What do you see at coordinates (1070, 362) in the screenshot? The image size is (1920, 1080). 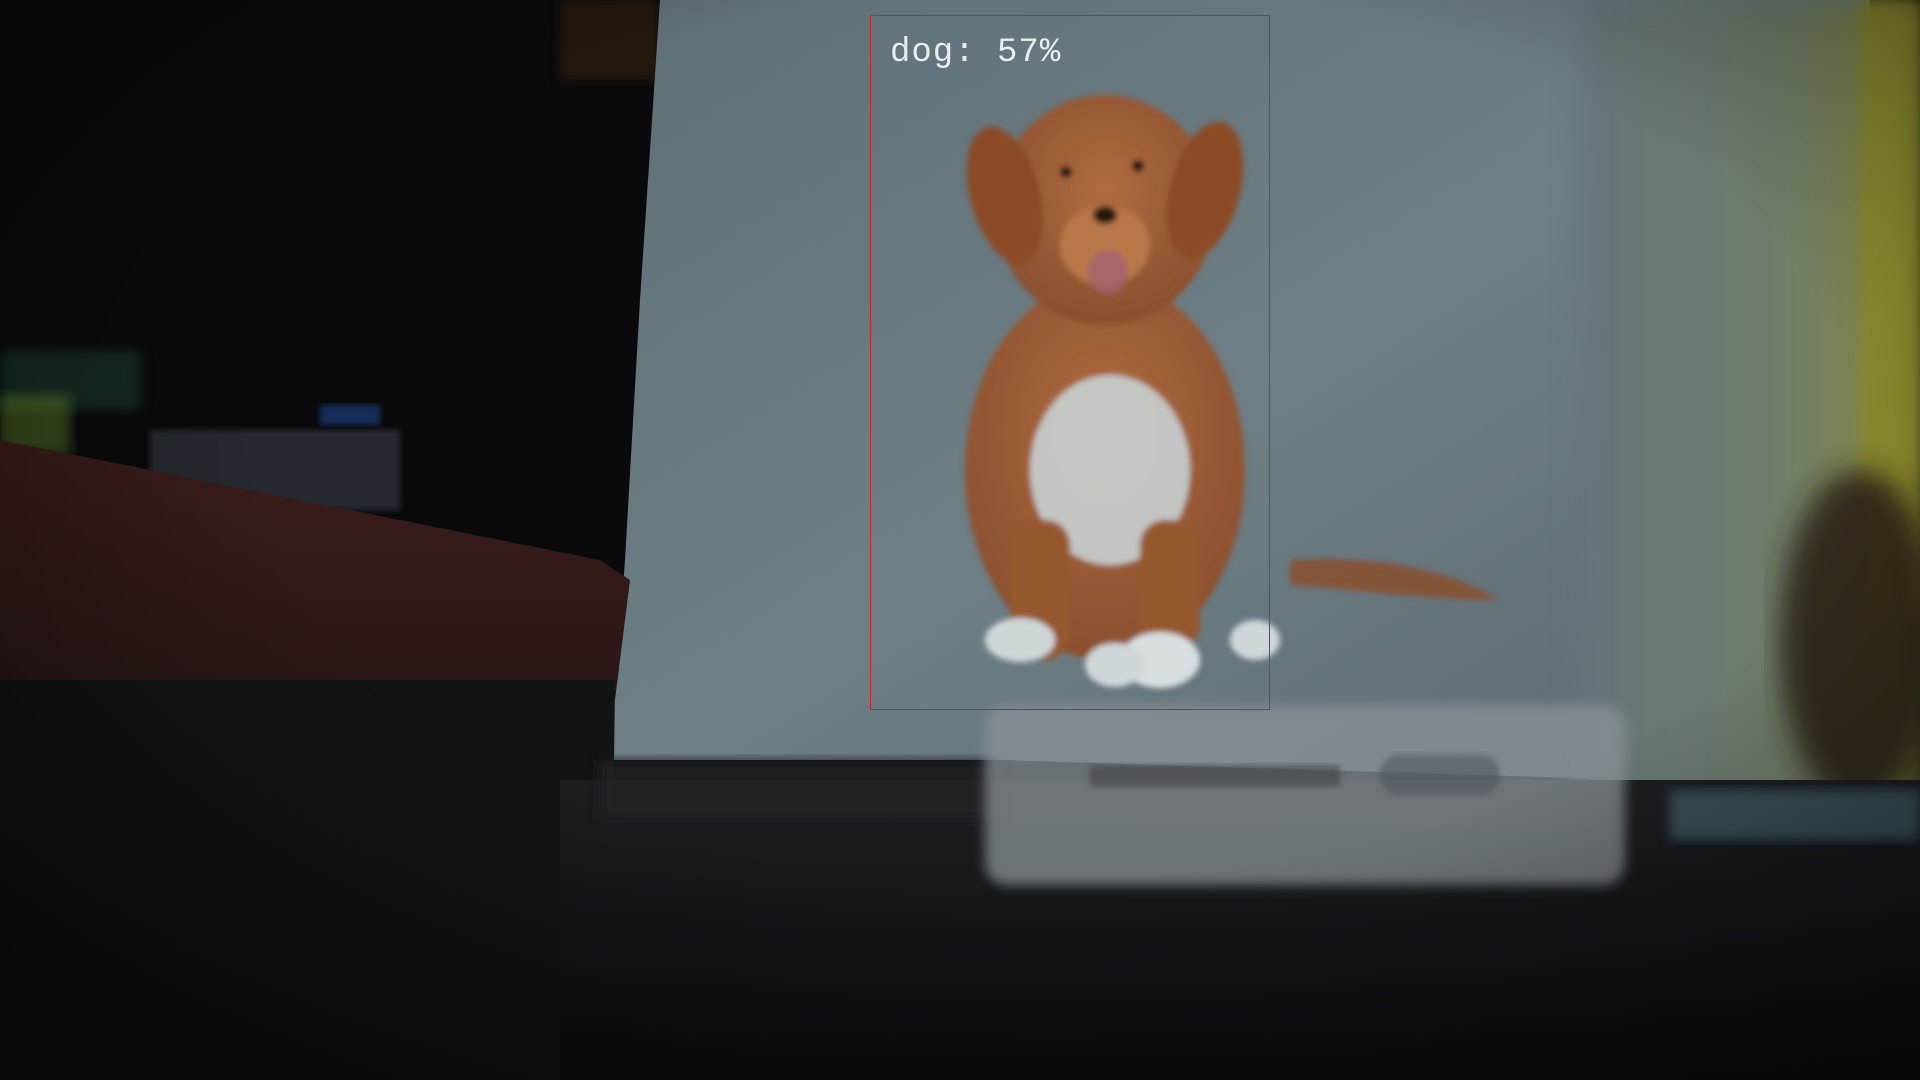 I see `detection-bounding-box` at bounding box center [1070, 362].